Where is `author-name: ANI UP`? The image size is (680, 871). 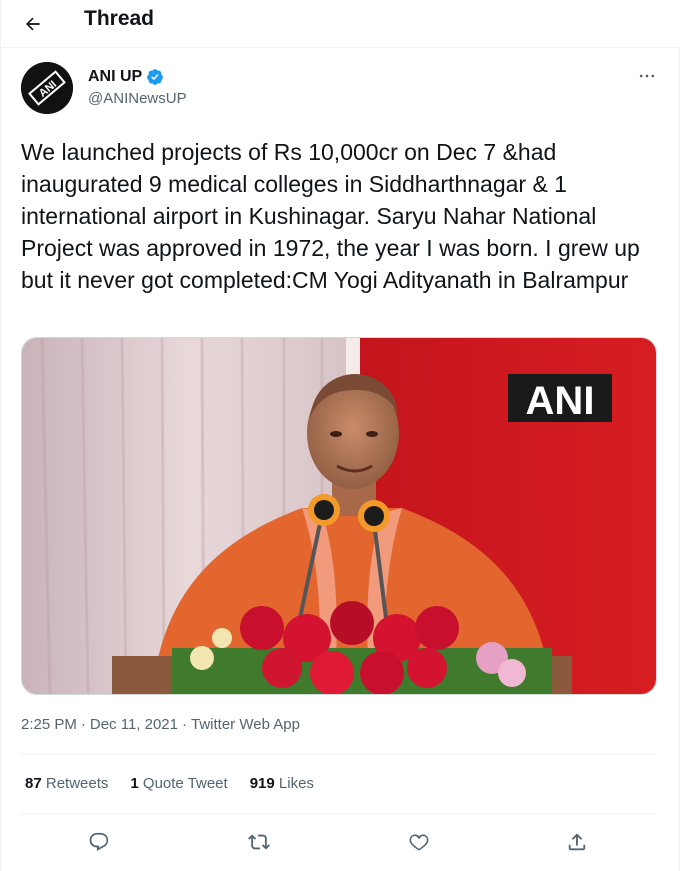 author-name: ANI UP is located at coordinates (115, 77).